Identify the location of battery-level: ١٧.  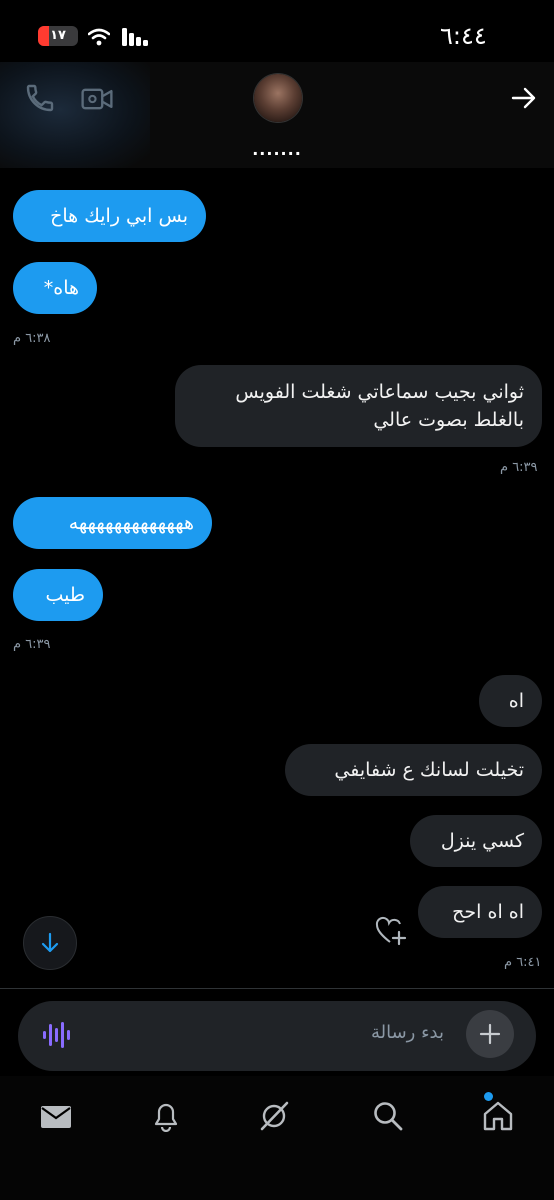
(58, 35).